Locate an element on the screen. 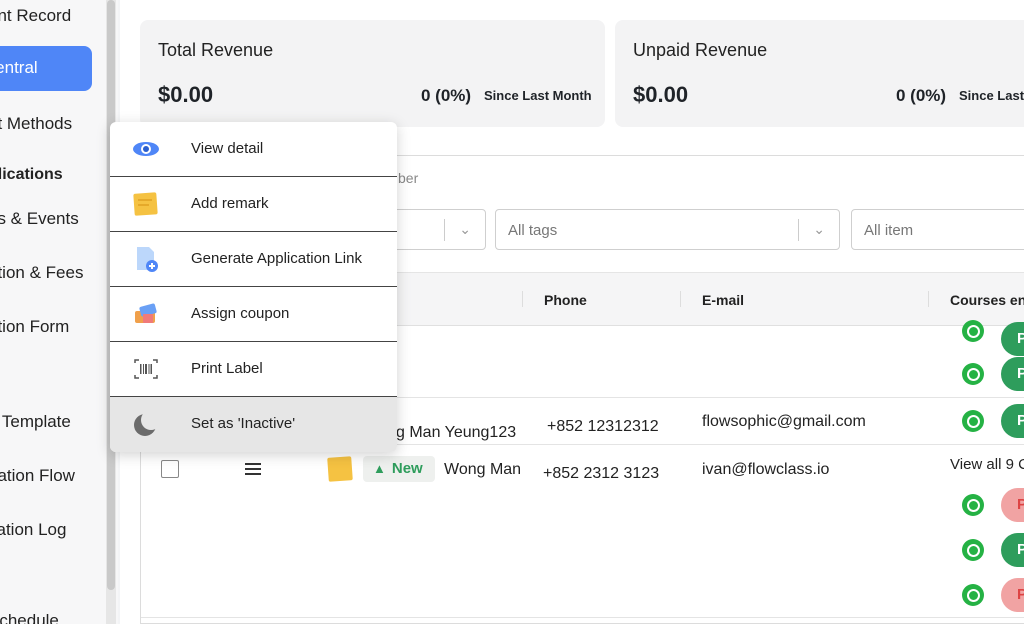 Image resolution: width=1024 pixels, height=624 pixels. card-title: Unpaid Revenue is located at coordinates (700, 50).